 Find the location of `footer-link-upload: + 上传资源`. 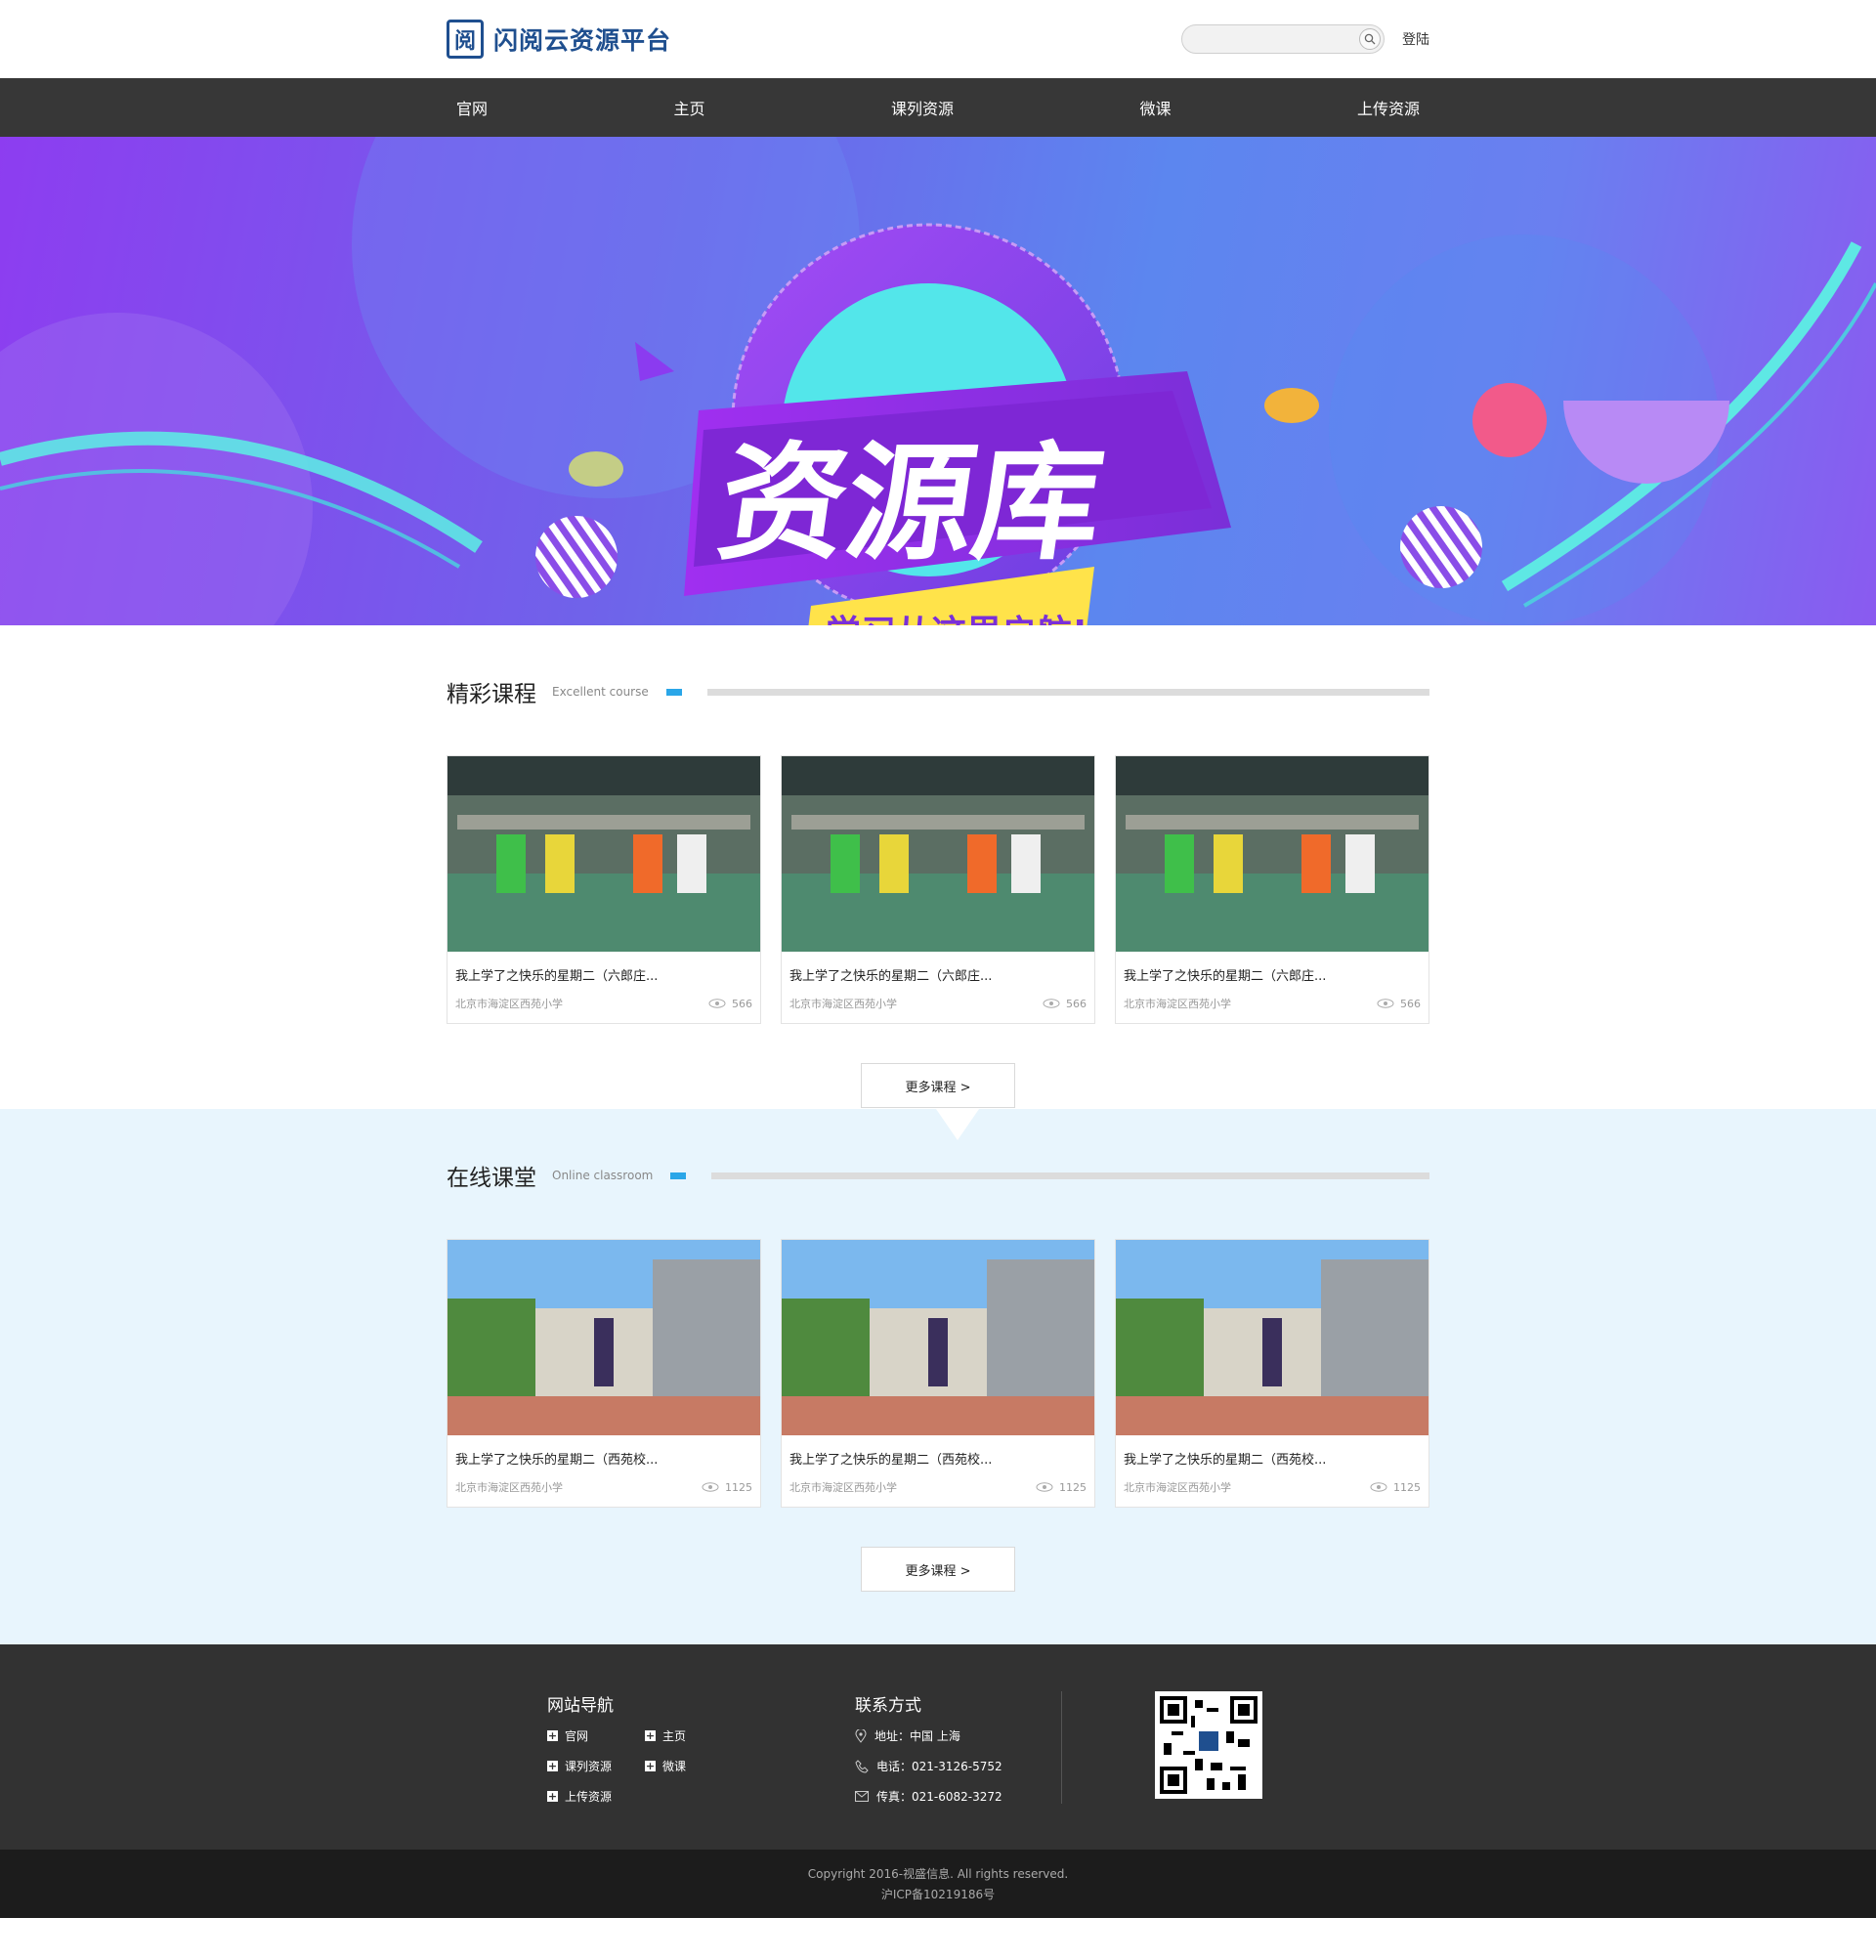

footer-link-upload: + 上传资源 is located at coordinates (596, 1796).